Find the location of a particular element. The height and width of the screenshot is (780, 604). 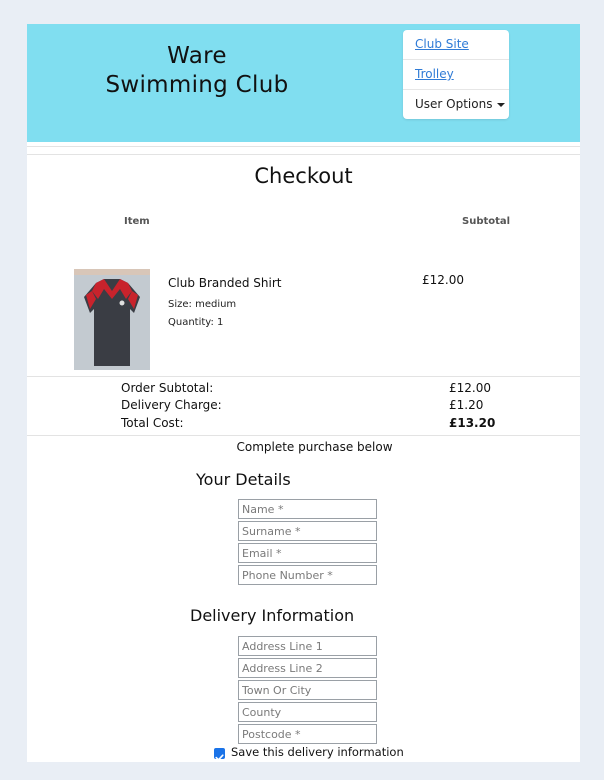

shirt-image is located at coordinates (112, 319).